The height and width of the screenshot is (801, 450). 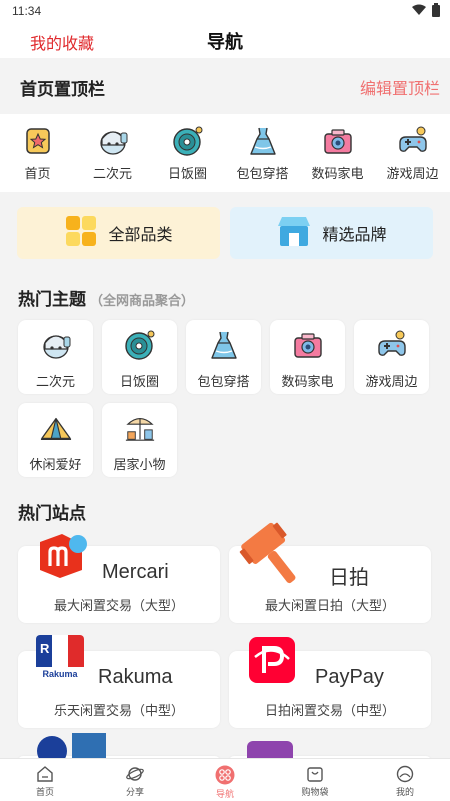 What do you see at coordinates (225, 86) in the screenshot?
I see `pinned-section-header: 首页置顶栏 编辑置顶栏` at bounding box center [225, 86].